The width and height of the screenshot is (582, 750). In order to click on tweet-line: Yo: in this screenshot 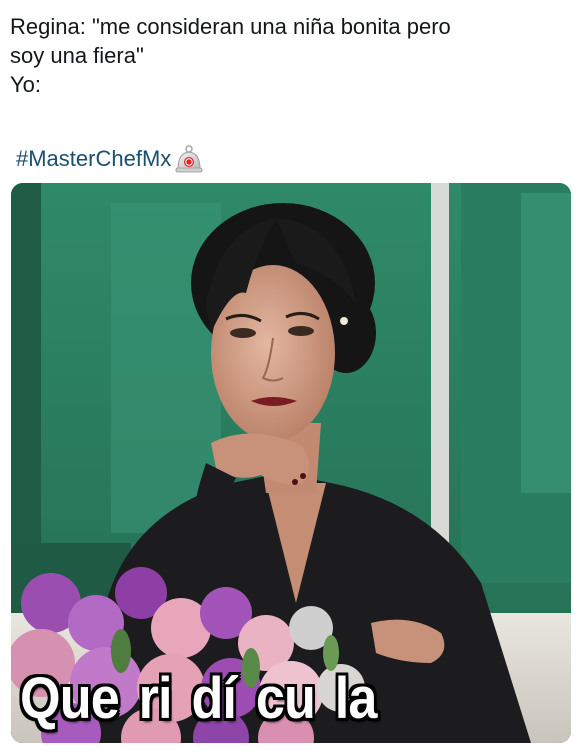, I will do `click(26, 84)`.